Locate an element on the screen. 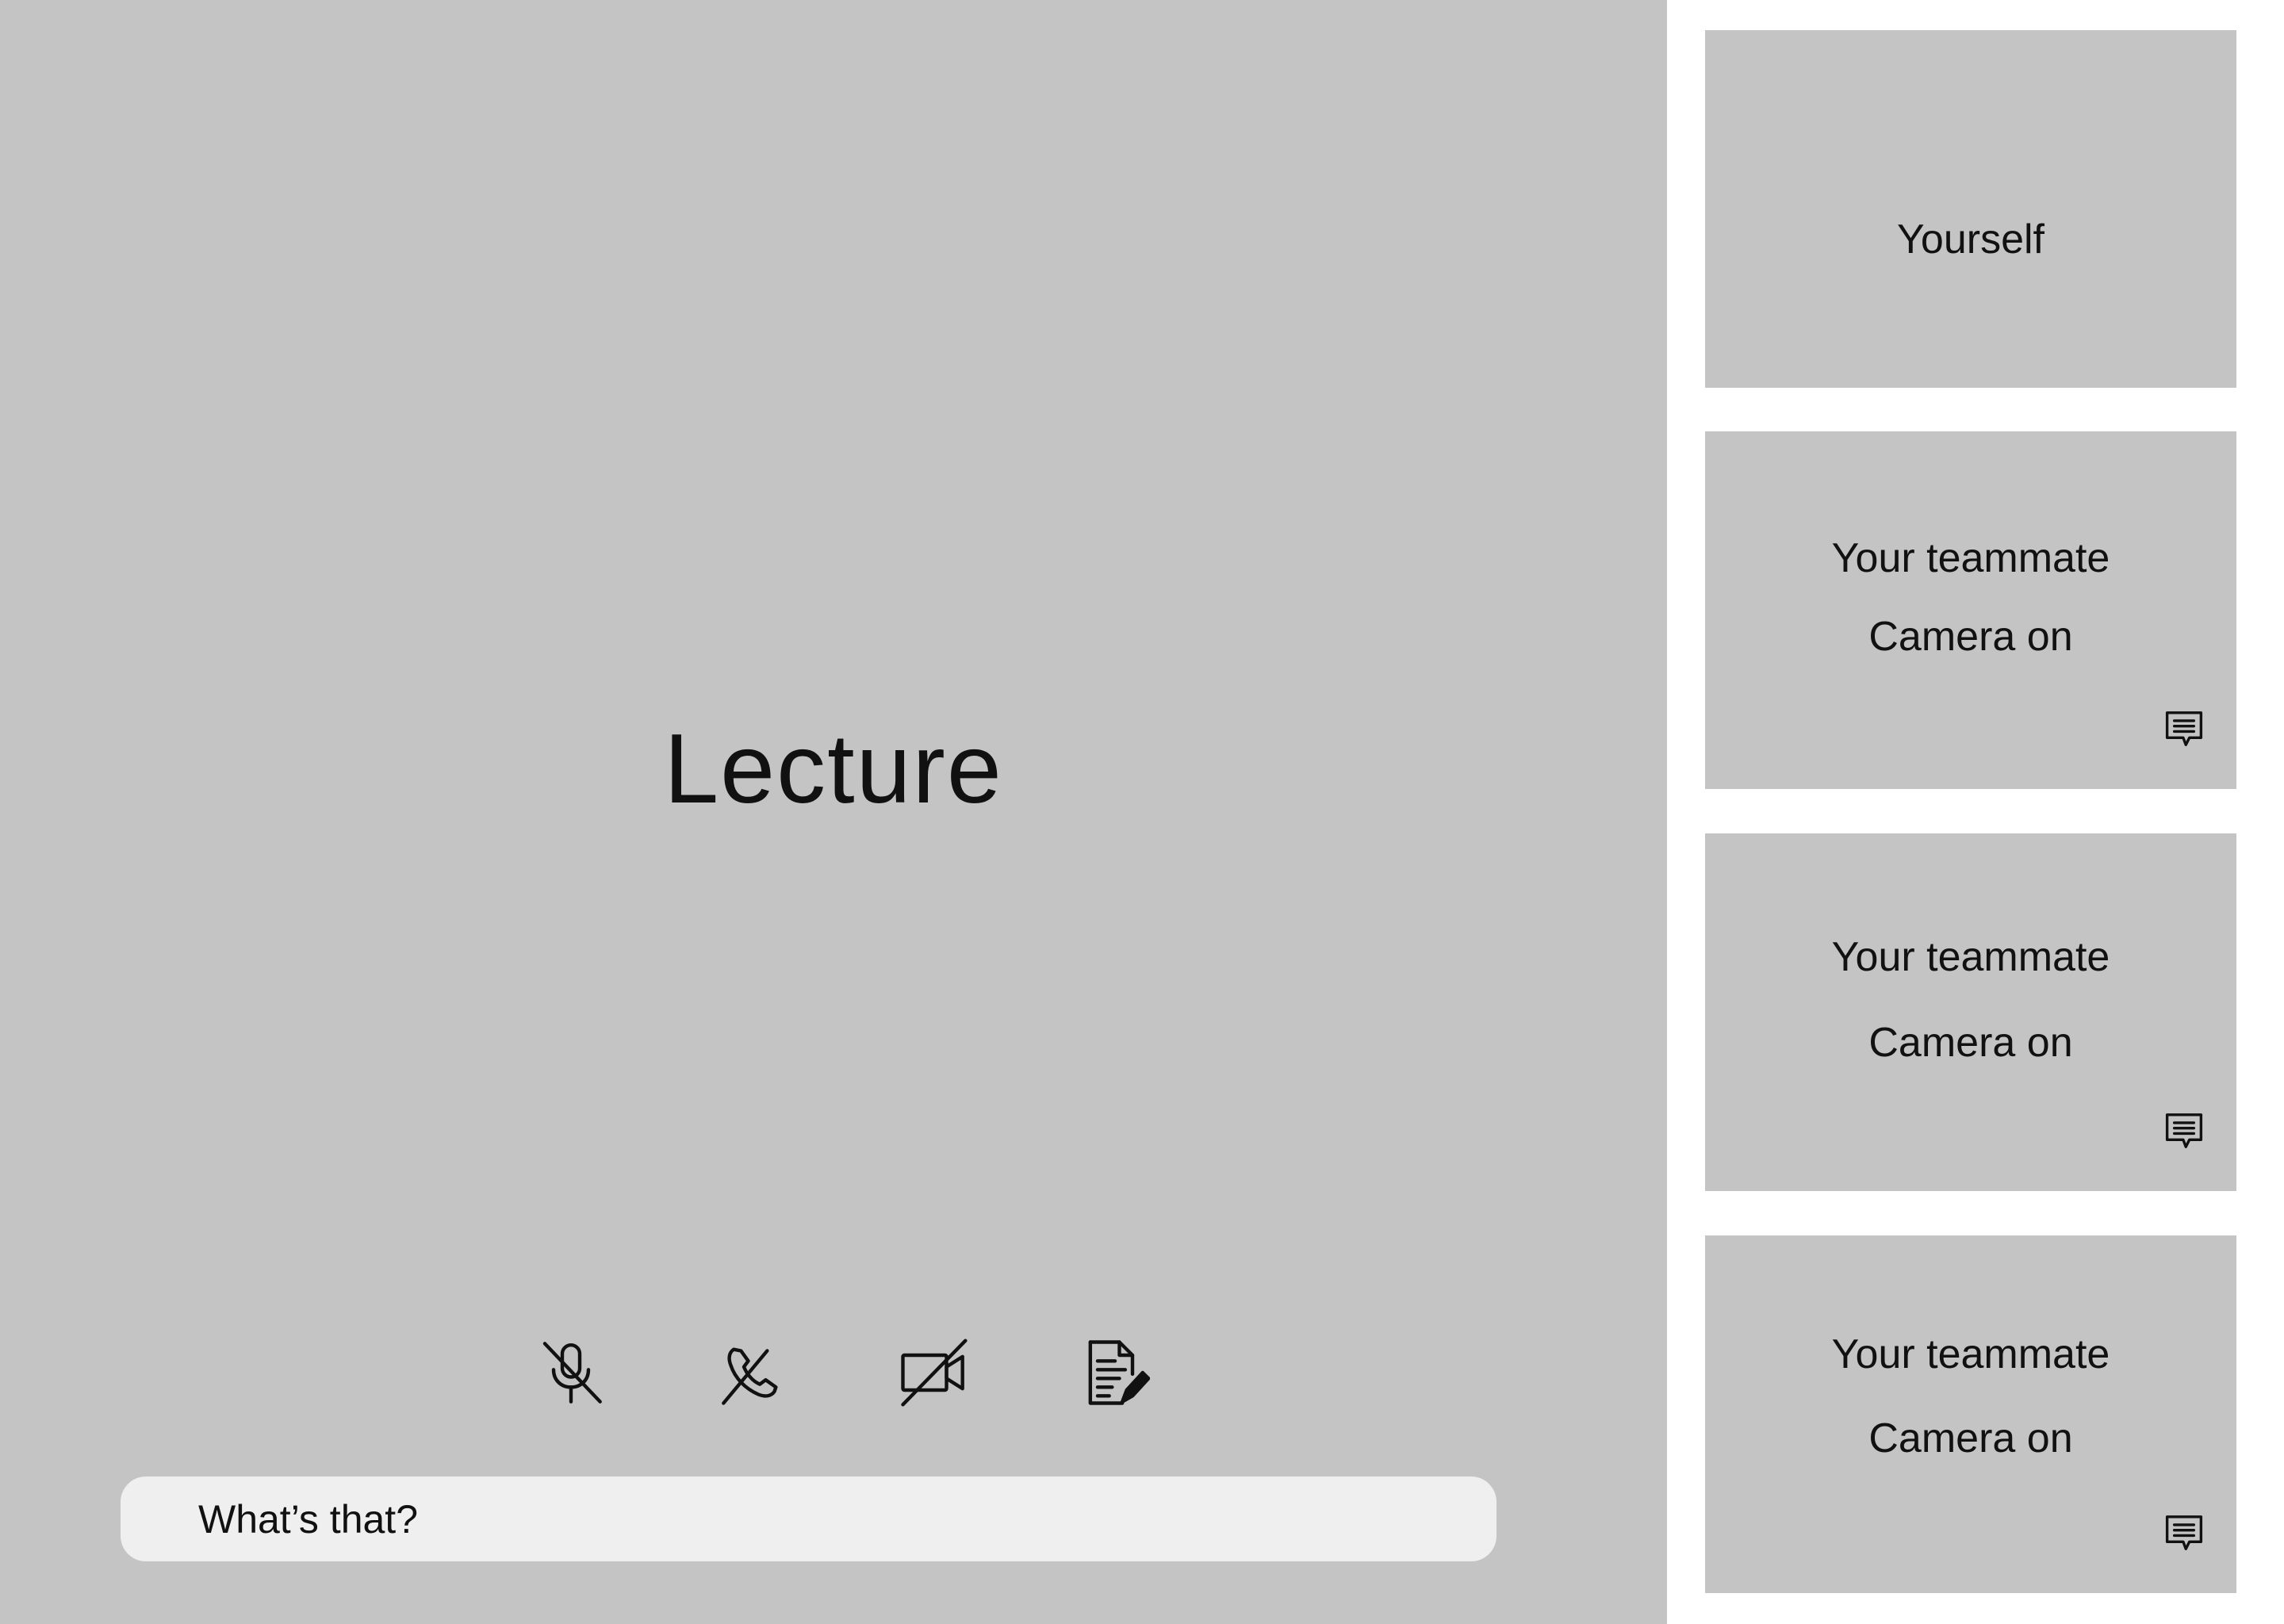  notes-button is located at coordinates (1115, 1373).